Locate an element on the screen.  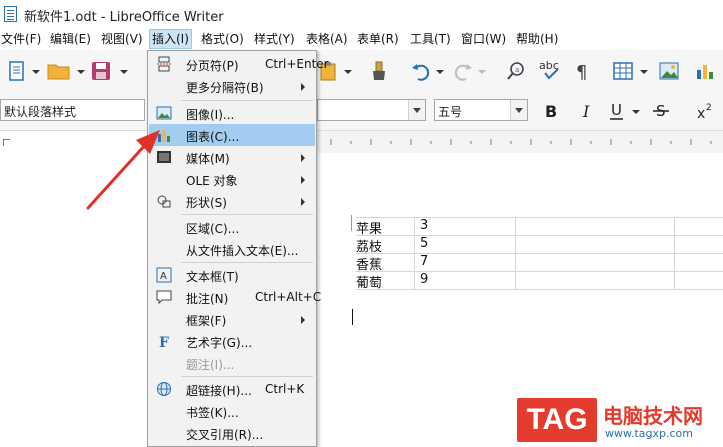
site-watermark: TAG 电脑技术网 www.tagxp.com is located at coordinates (618, 421).